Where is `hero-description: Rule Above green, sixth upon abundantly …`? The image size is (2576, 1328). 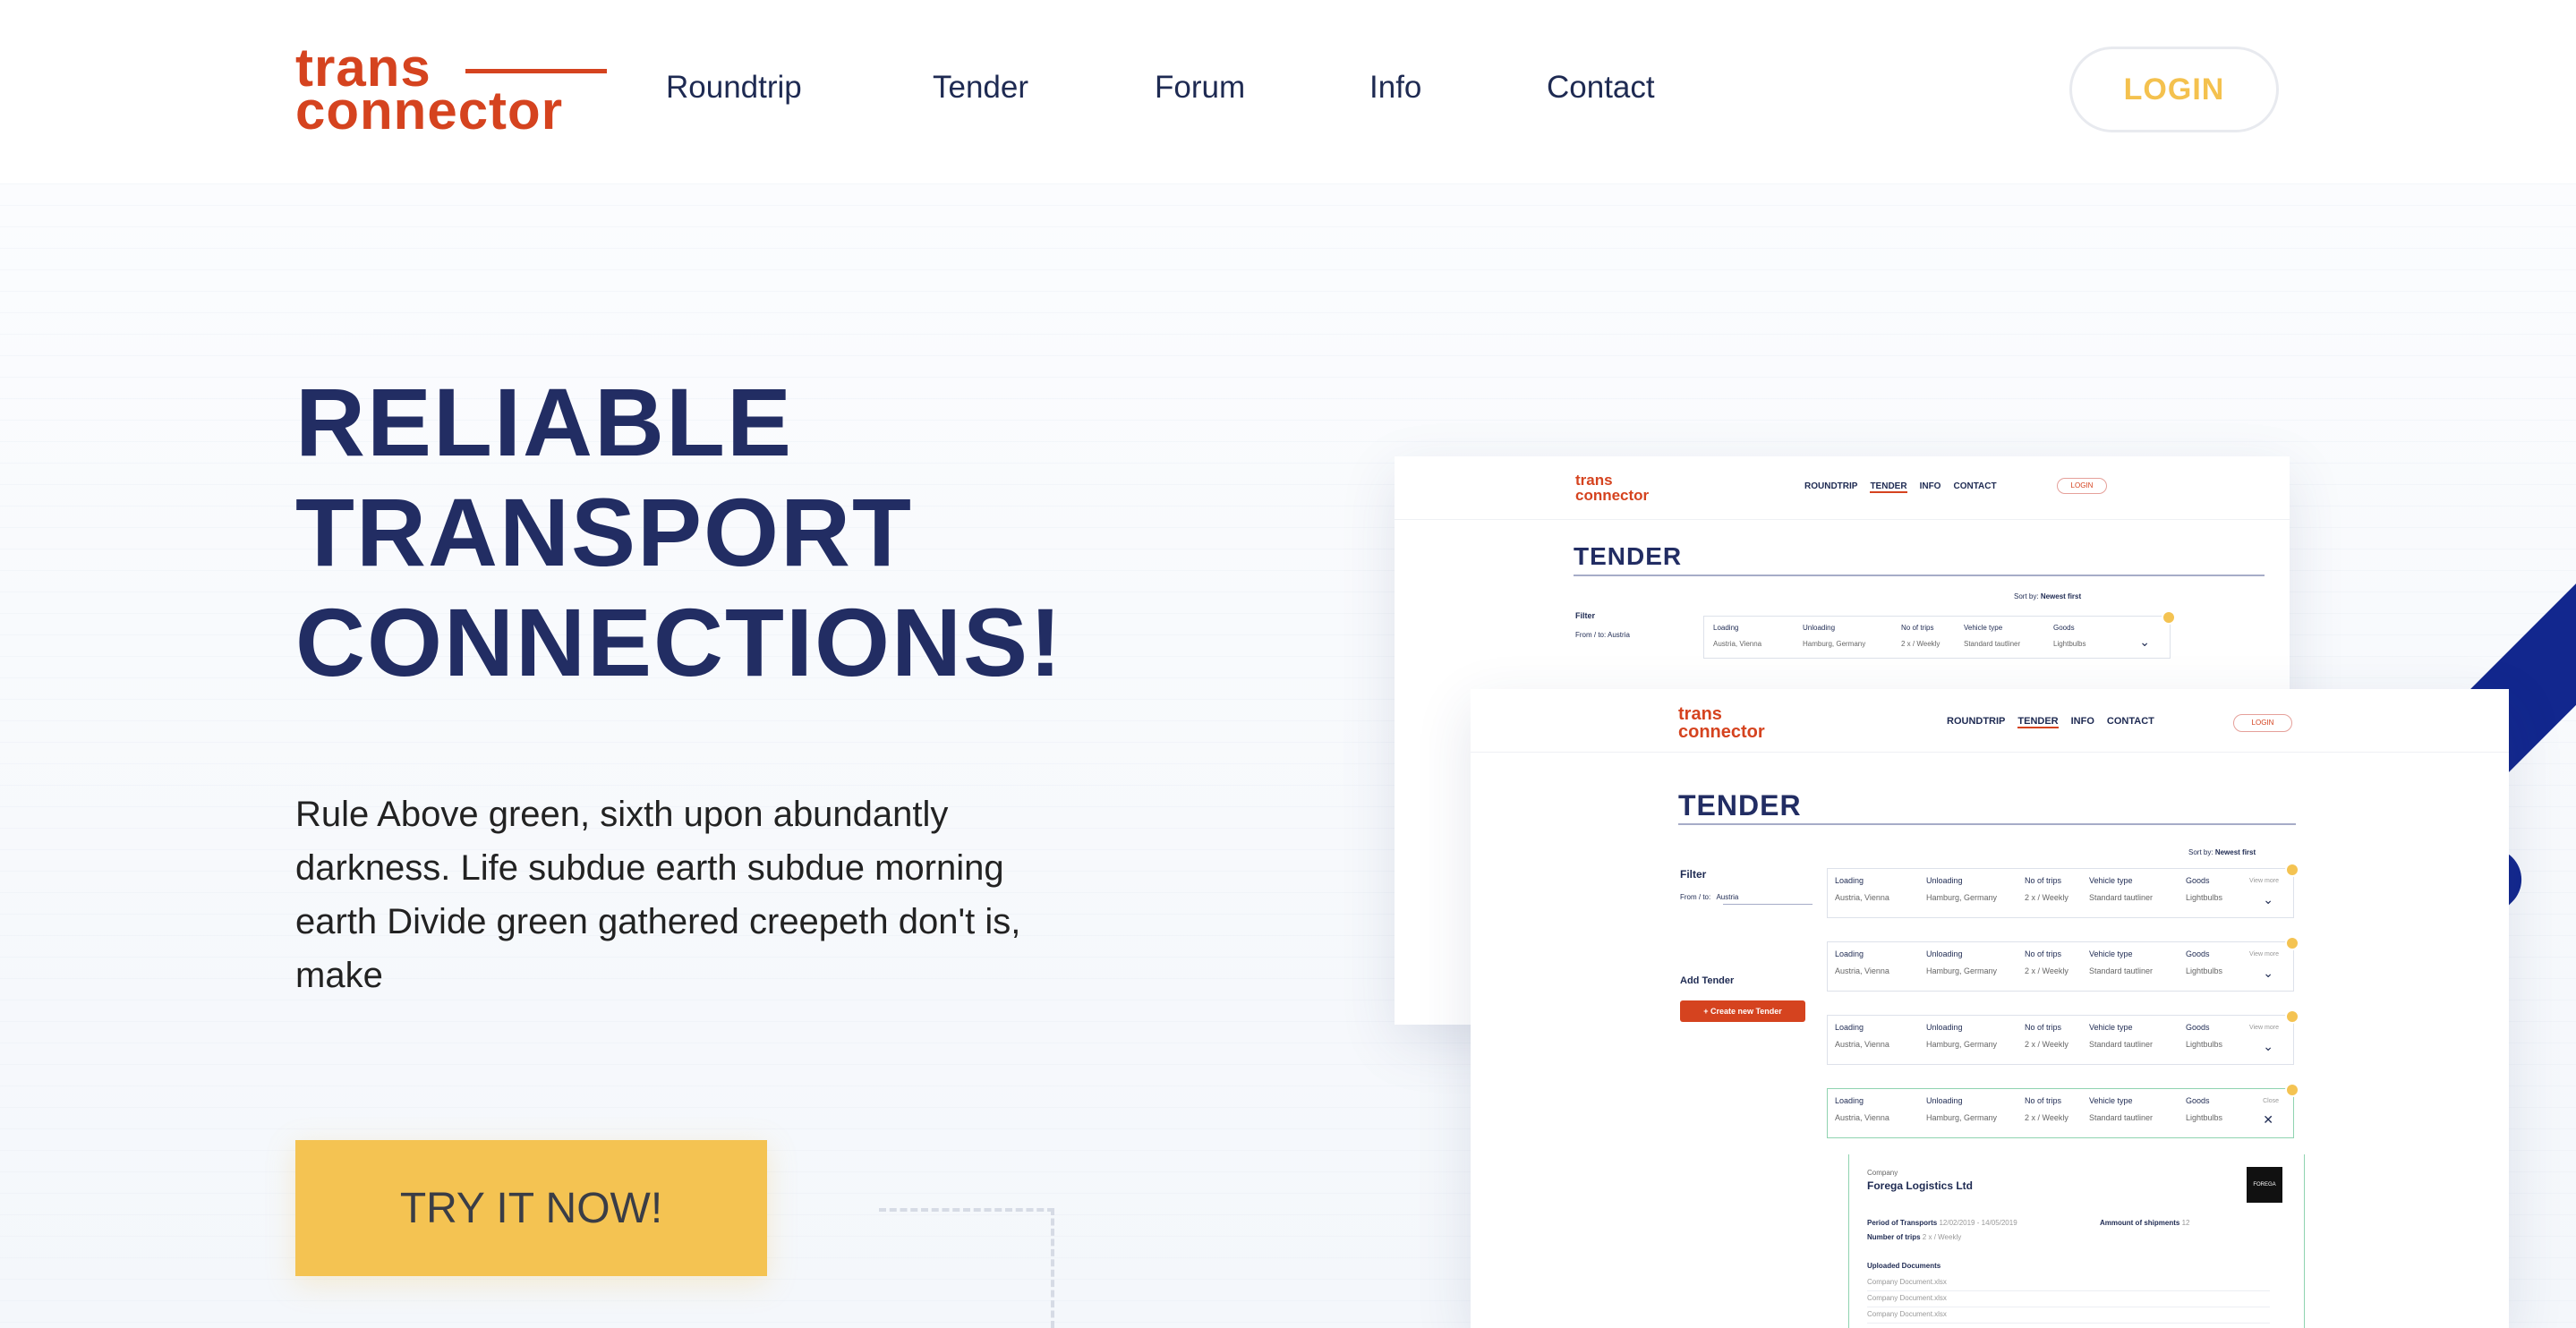
hero-description: Rule Above green, sixth upon abundantly … is located at coordinates (658, 895).